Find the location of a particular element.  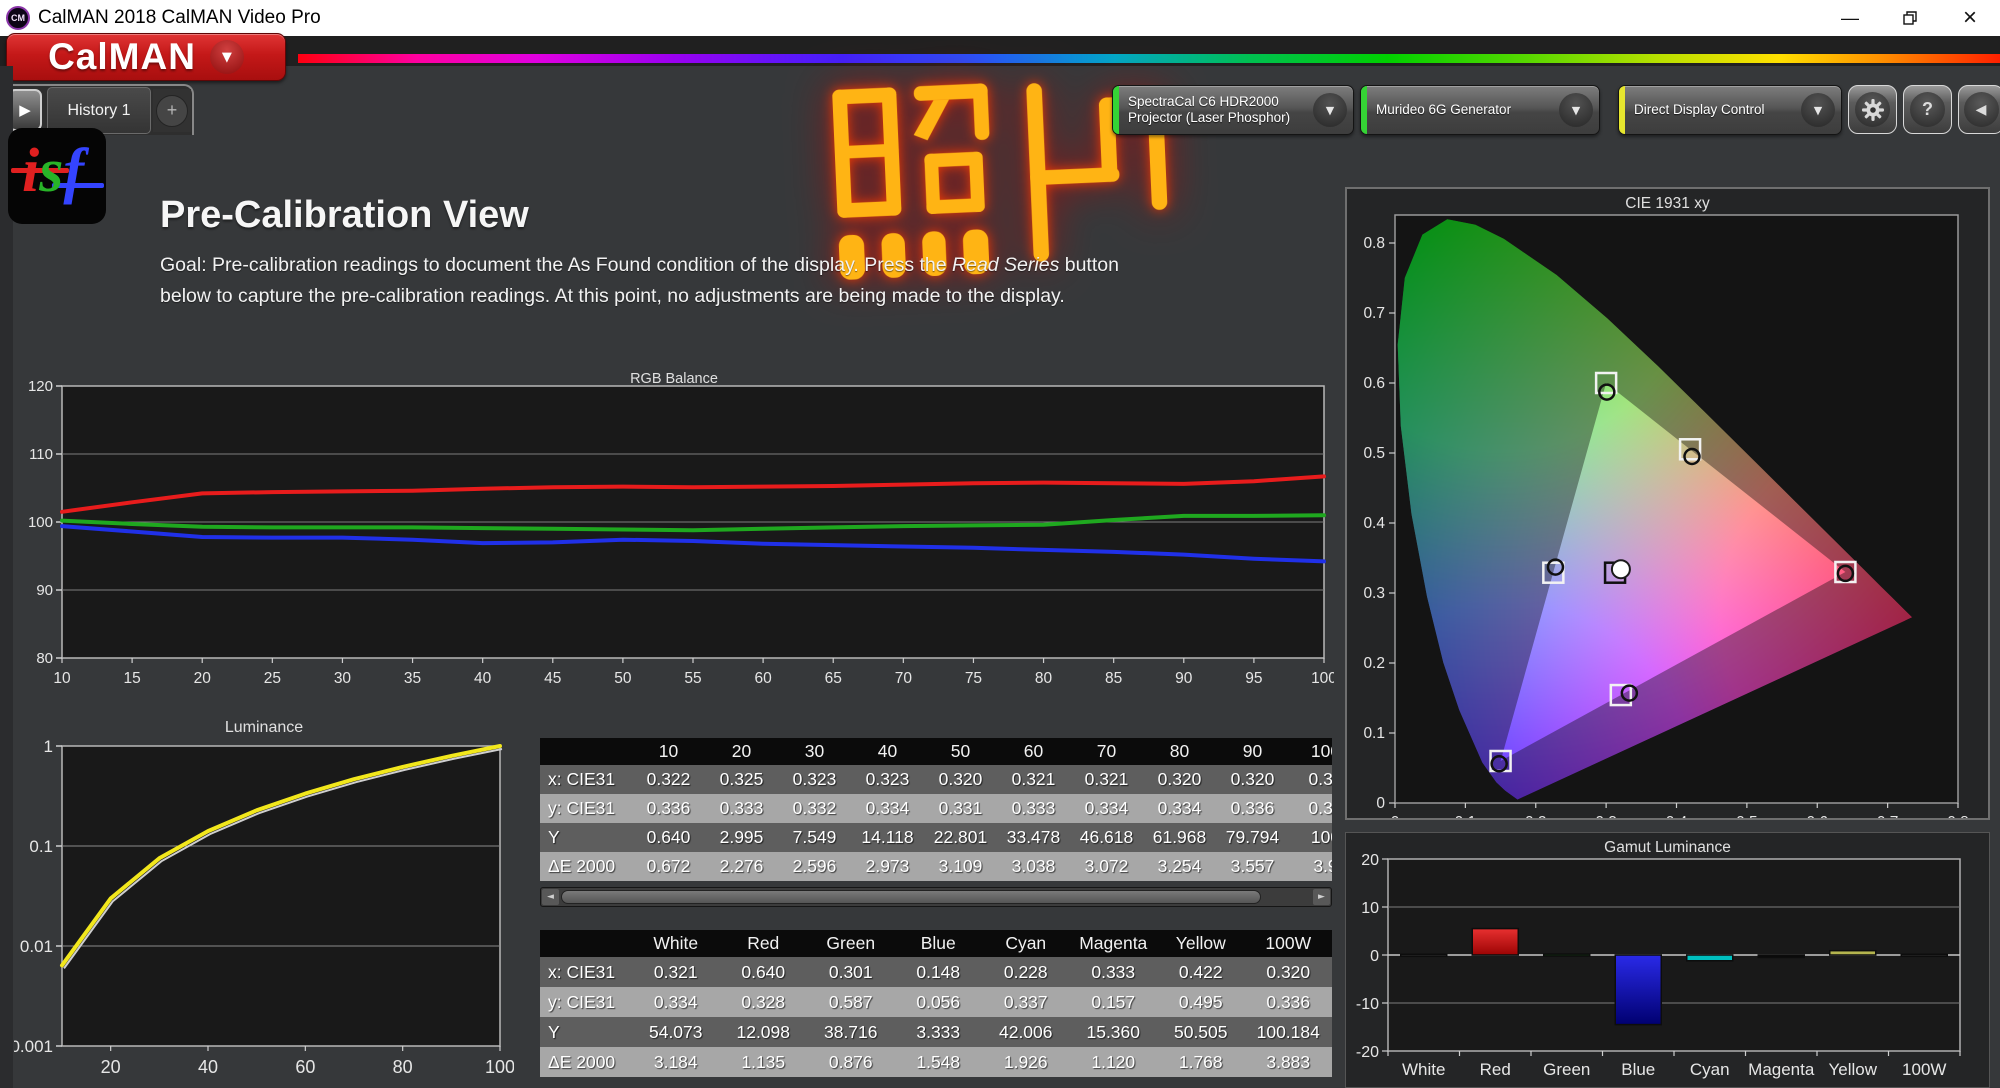

svg-text: 0.3 is located at coordinates (1606, 816).